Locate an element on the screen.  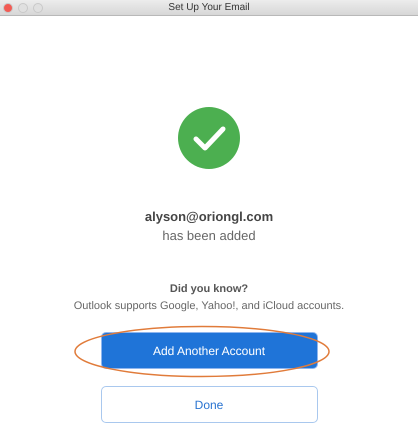
checkmark-icon is located at coordinates (209, 138).